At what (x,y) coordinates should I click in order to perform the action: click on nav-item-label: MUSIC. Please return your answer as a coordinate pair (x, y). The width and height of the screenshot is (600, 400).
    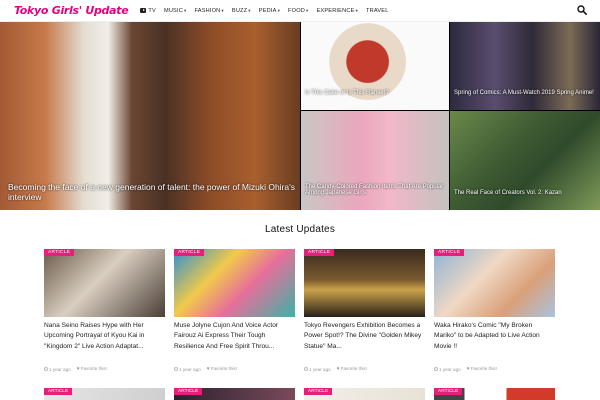
    Looking at the image, I should click on (173, 10).